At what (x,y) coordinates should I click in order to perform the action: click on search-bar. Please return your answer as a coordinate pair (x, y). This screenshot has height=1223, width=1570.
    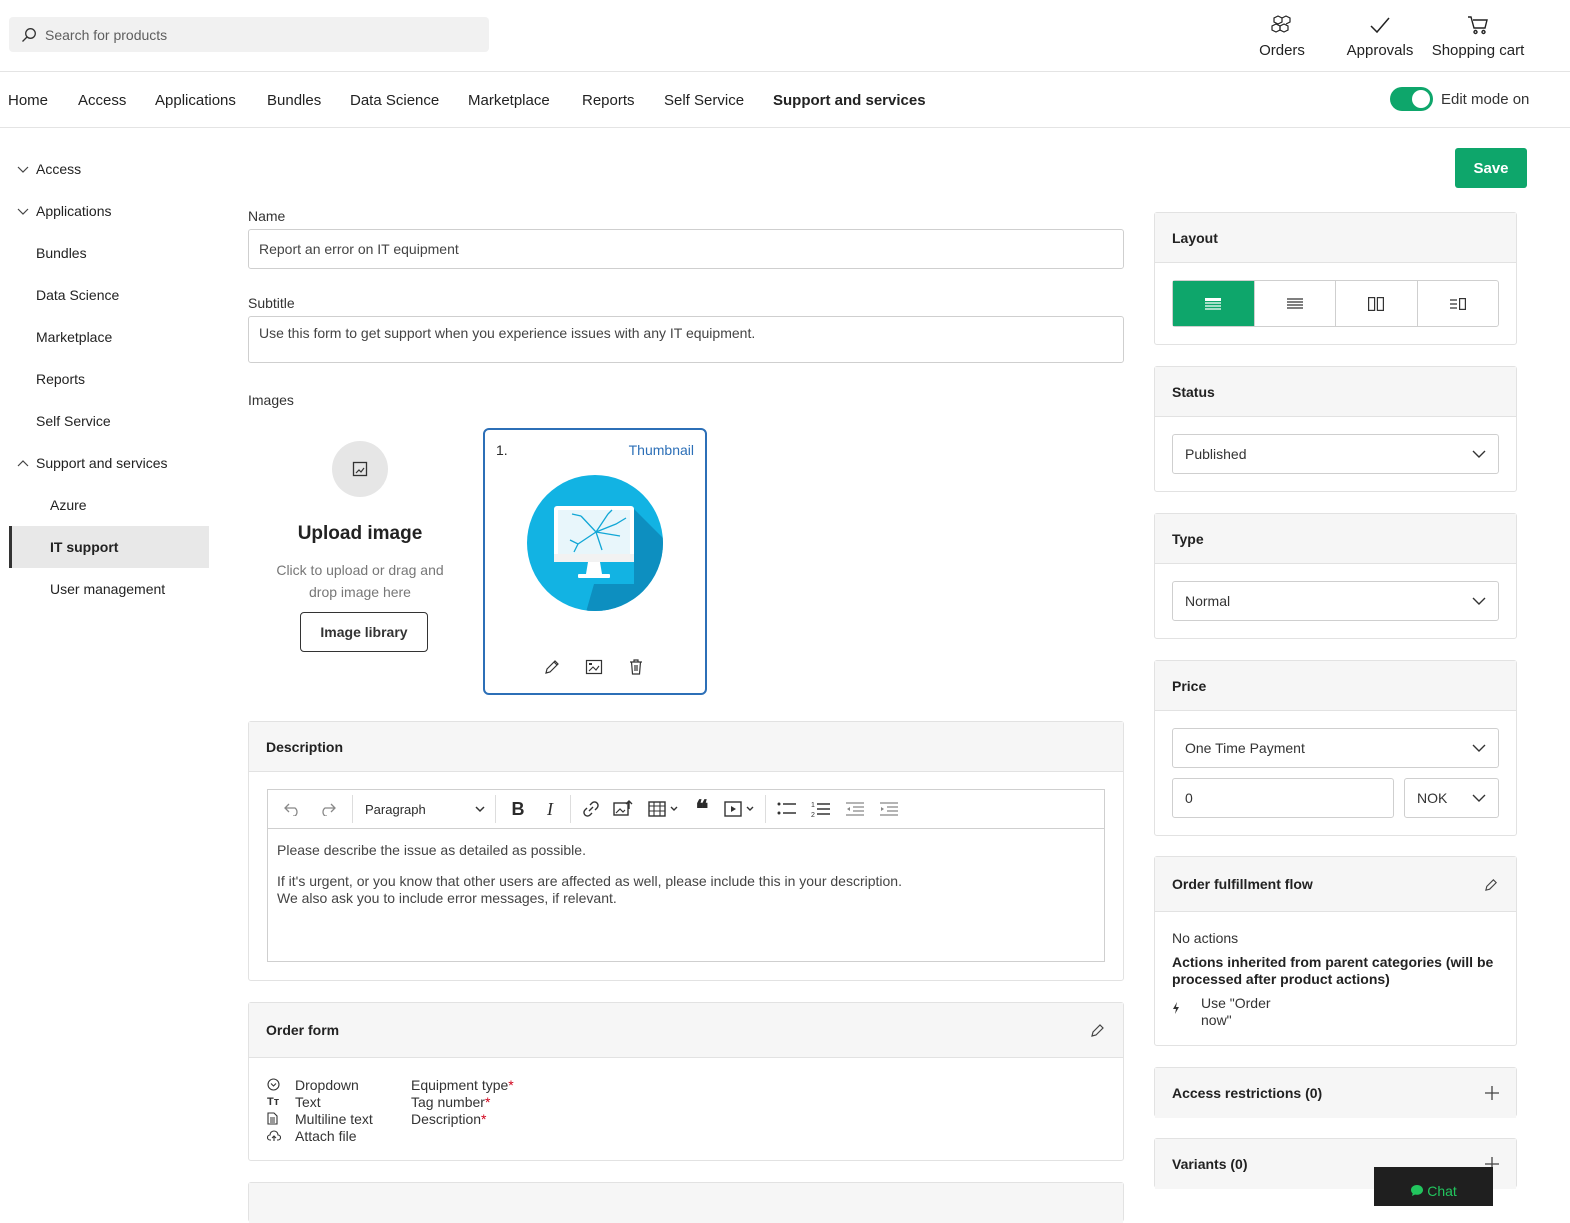
    Looking at the image, I should click on (249, 34).